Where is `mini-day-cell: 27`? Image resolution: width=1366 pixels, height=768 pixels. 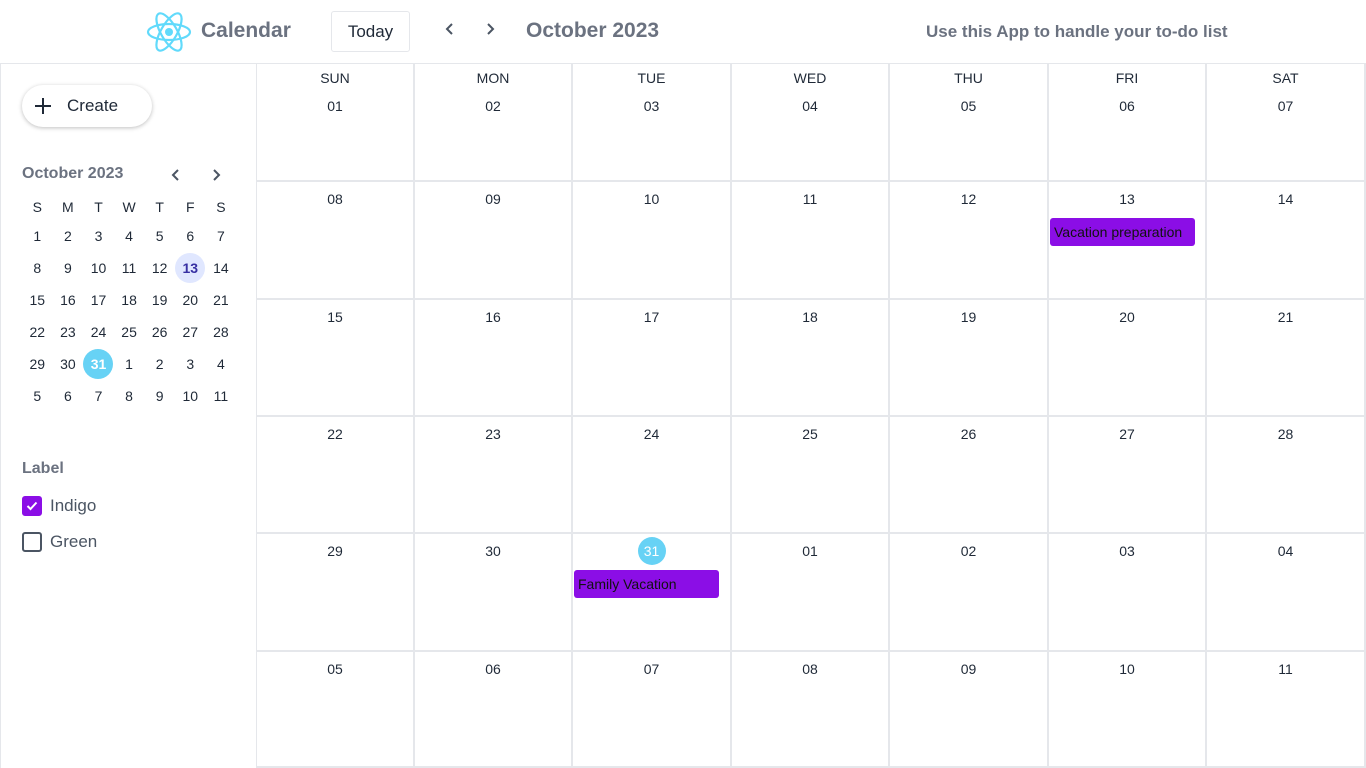 mini-day-cell: 27 is located at coordinates (190, 332).